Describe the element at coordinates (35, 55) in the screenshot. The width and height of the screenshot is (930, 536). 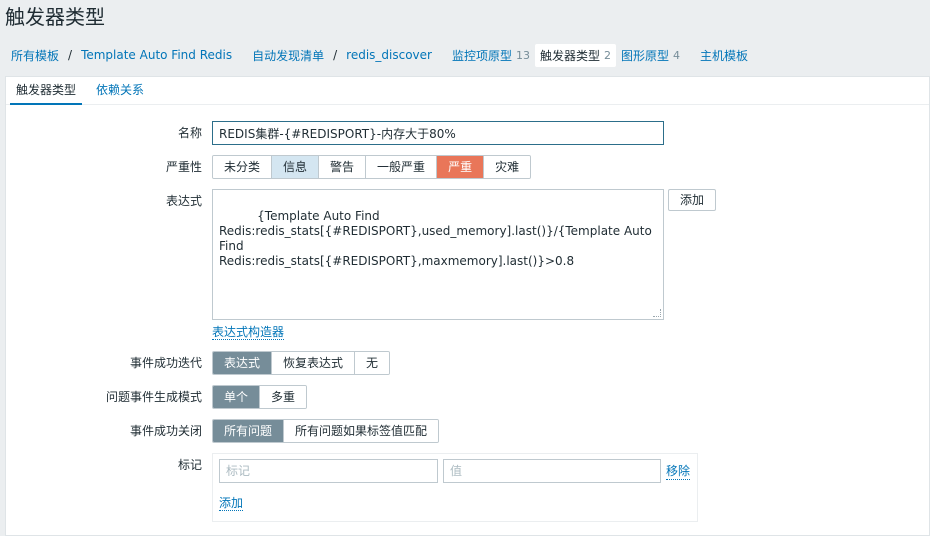
I see `breadcrumb-all-templates: 所有模板` at that location.